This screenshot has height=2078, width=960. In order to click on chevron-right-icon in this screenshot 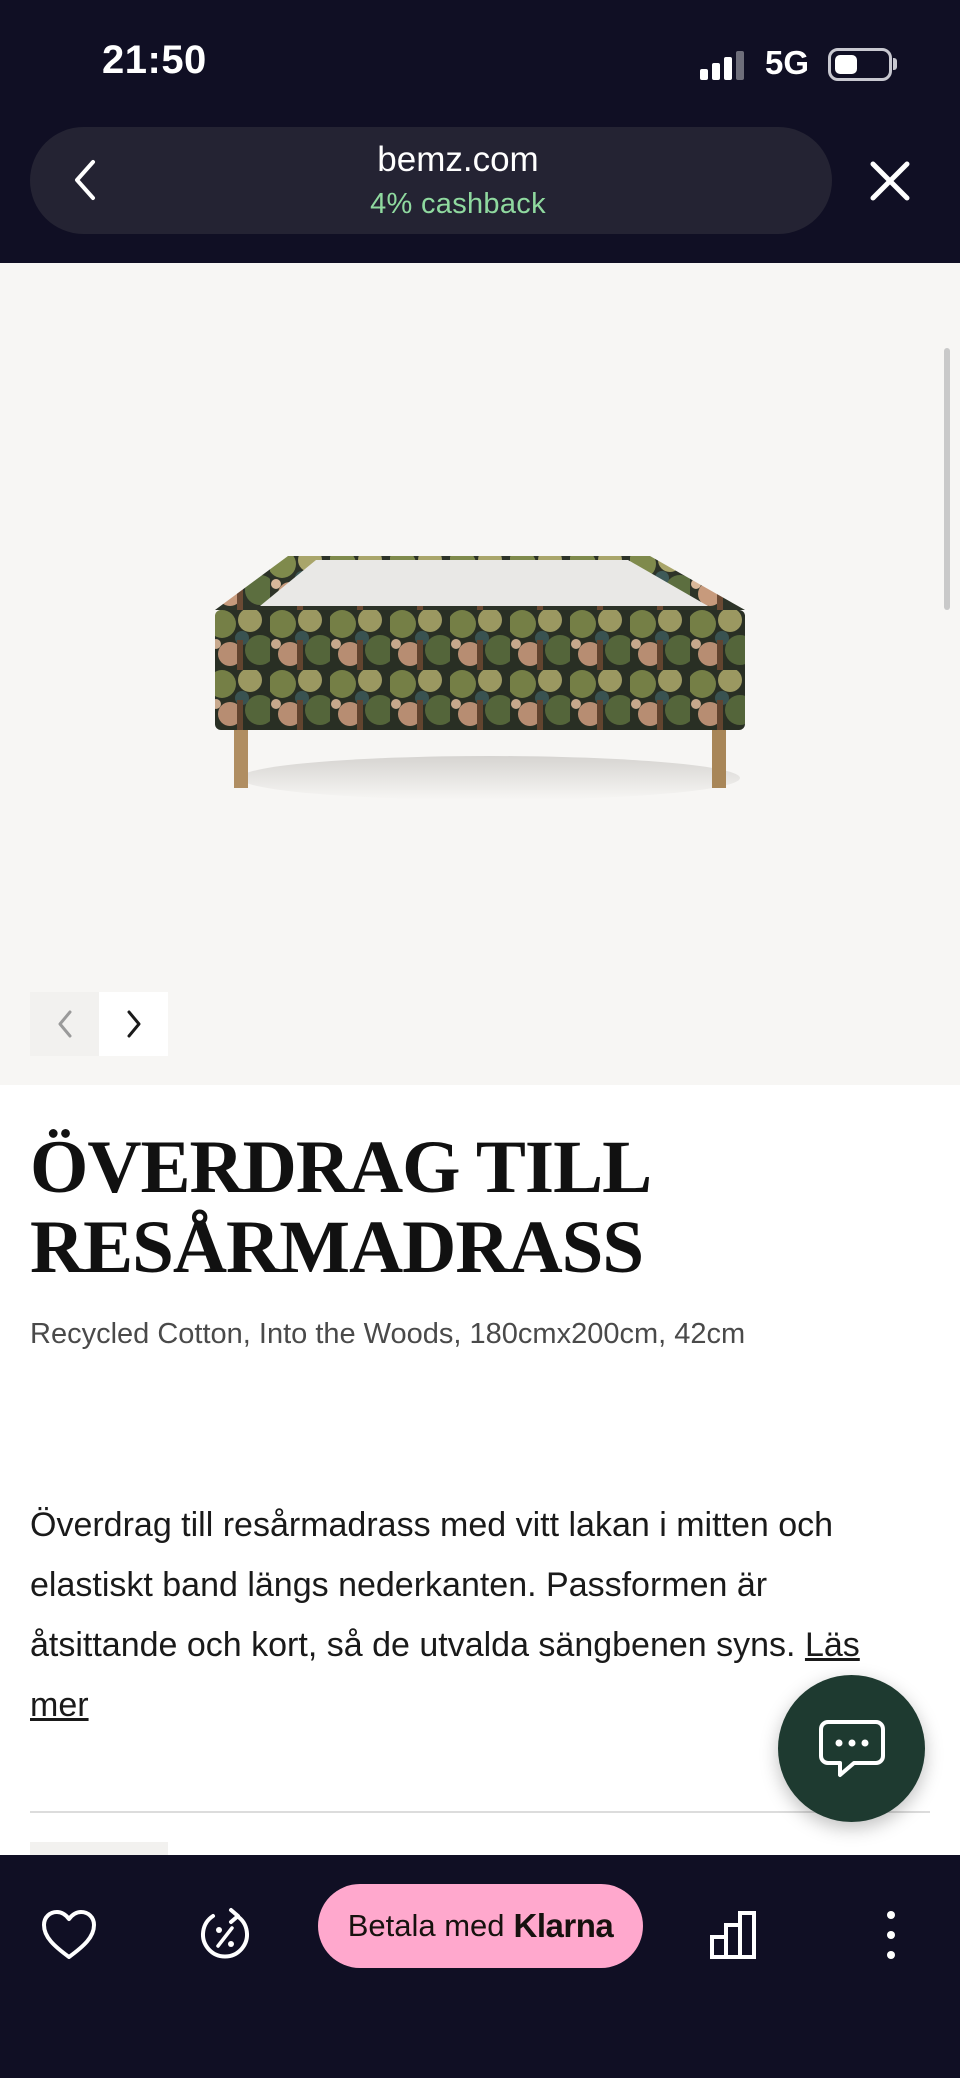, I will do `click(133, 1024)`.